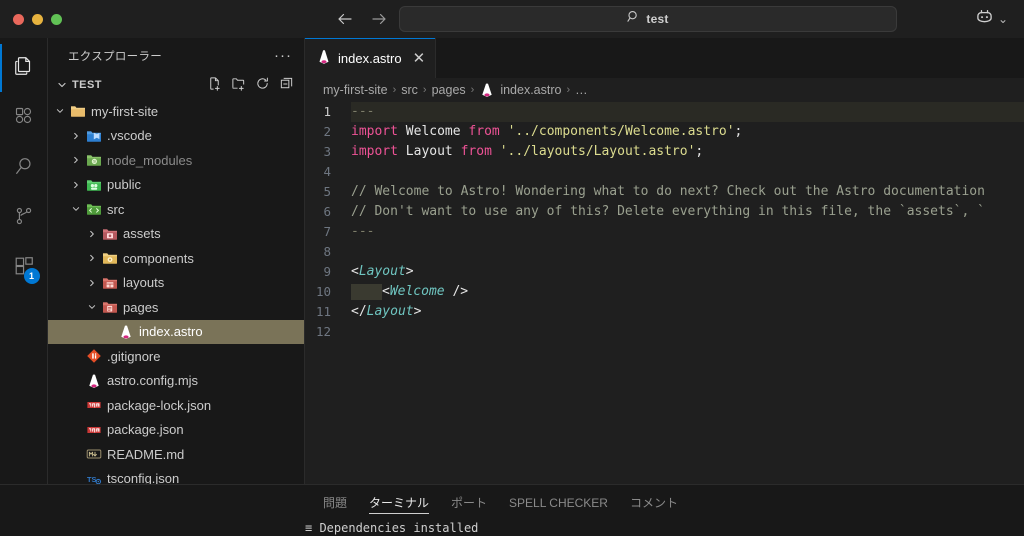 This screenshot has width=1024, height=536. What do you see at coordinates (176, 111) in the screenshot?
I see `tree-item-my-first-site: my-first-site` at bounding box center [176, 111].